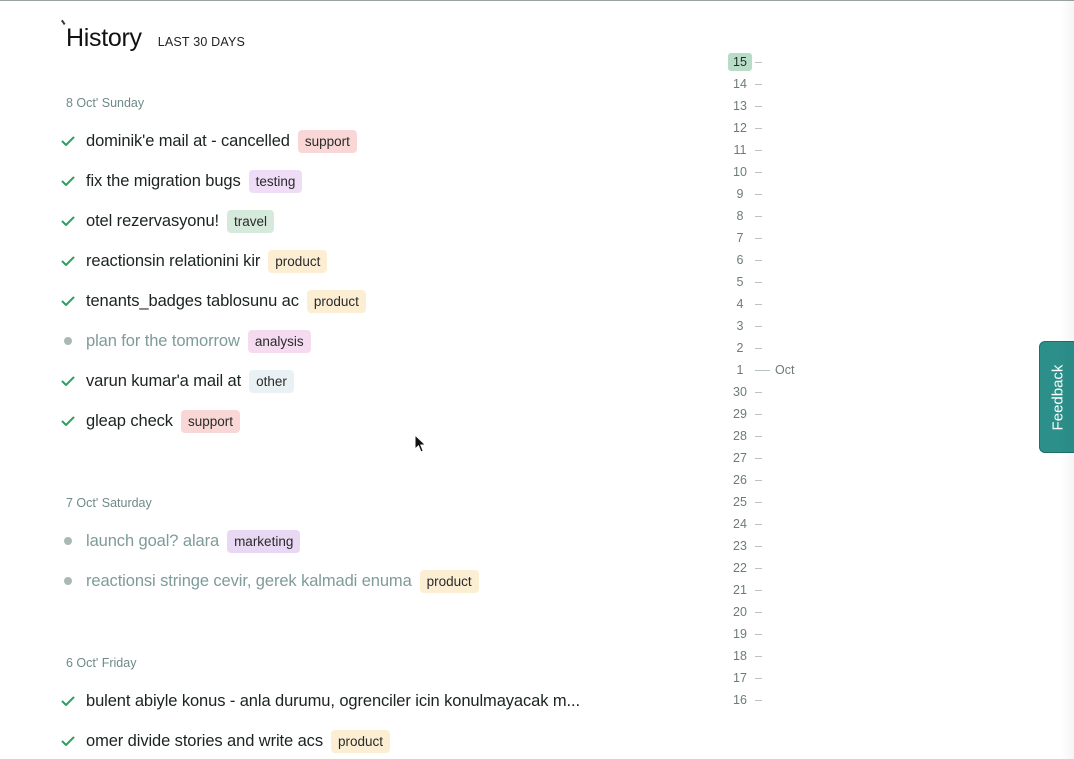 The height and width of the screenshot is (759, 1074). What do you see at coordinates (740, 612) in the screenshot?
I see `timeline-day-number: 20` at bounding box center [740, 612].